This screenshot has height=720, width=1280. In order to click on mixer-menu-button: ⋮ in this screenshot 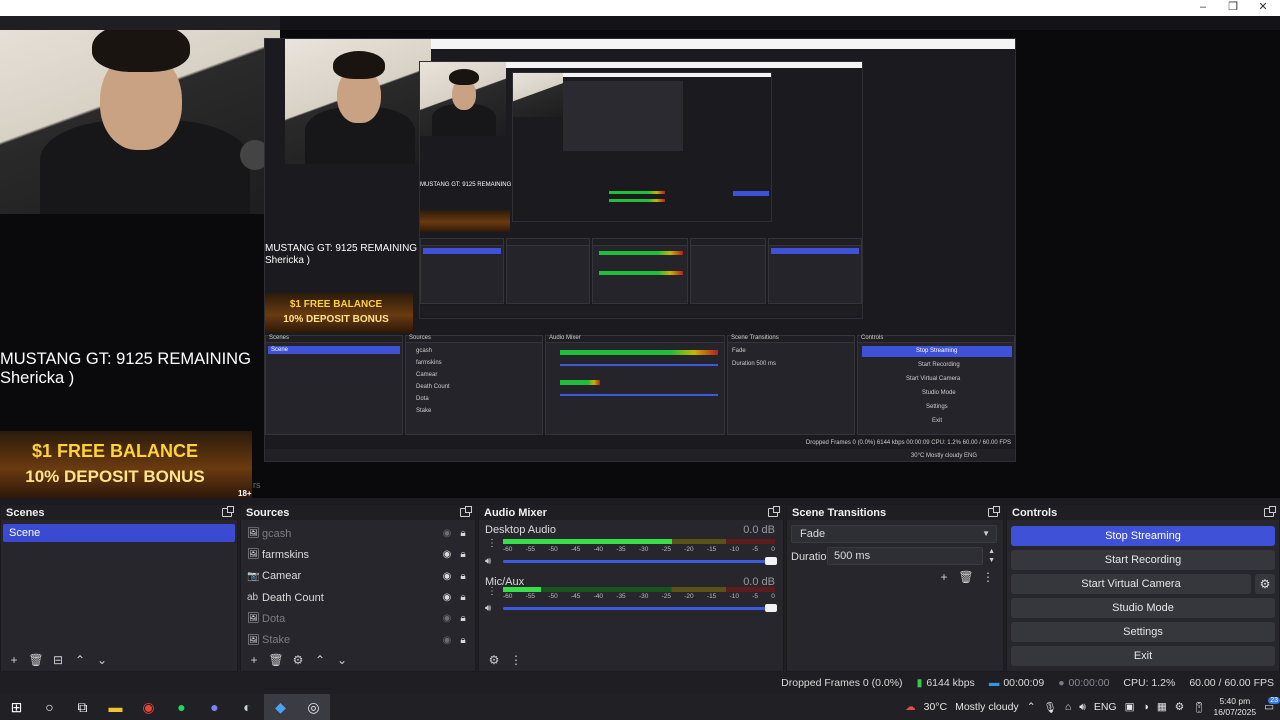, I will do `click(516, 660)`.